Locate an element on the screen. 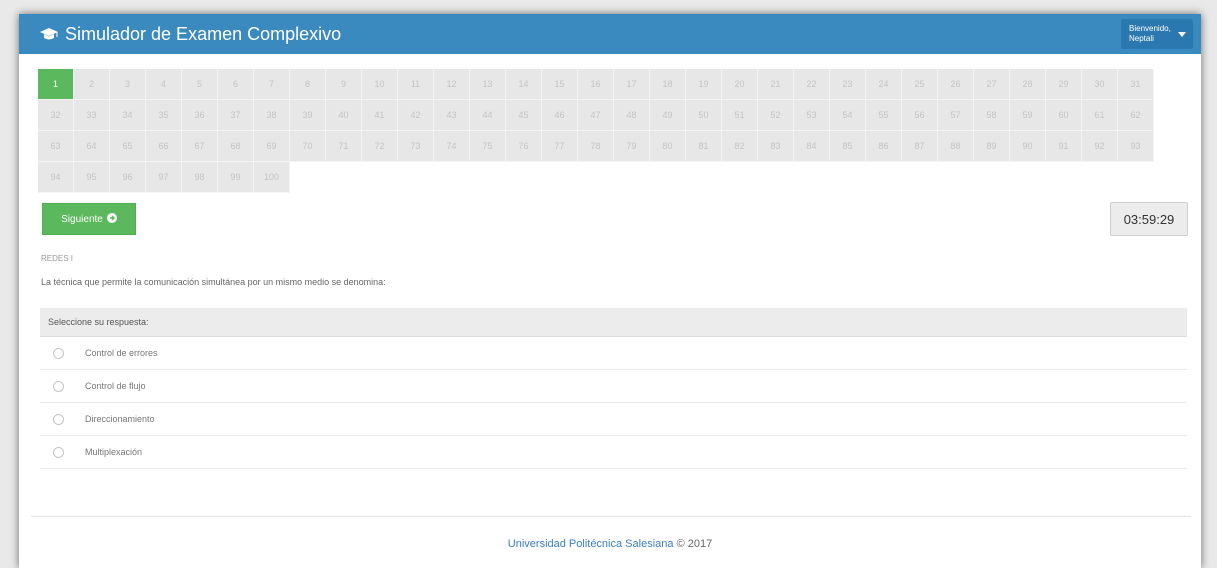 The width and height of the screenshot is (1217, 568). page-button: 60 is located at coordinates (1064, 115).